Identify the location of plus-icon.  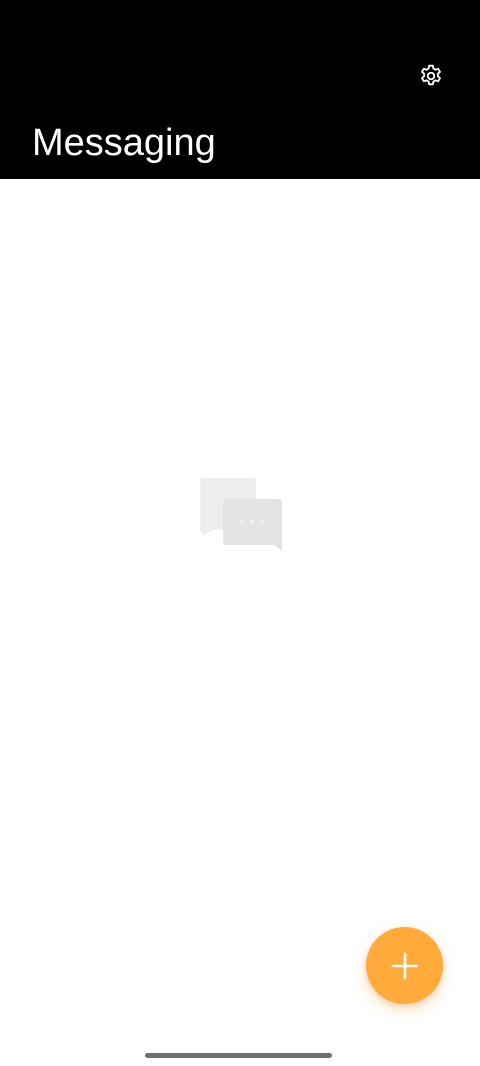
(404, 965).